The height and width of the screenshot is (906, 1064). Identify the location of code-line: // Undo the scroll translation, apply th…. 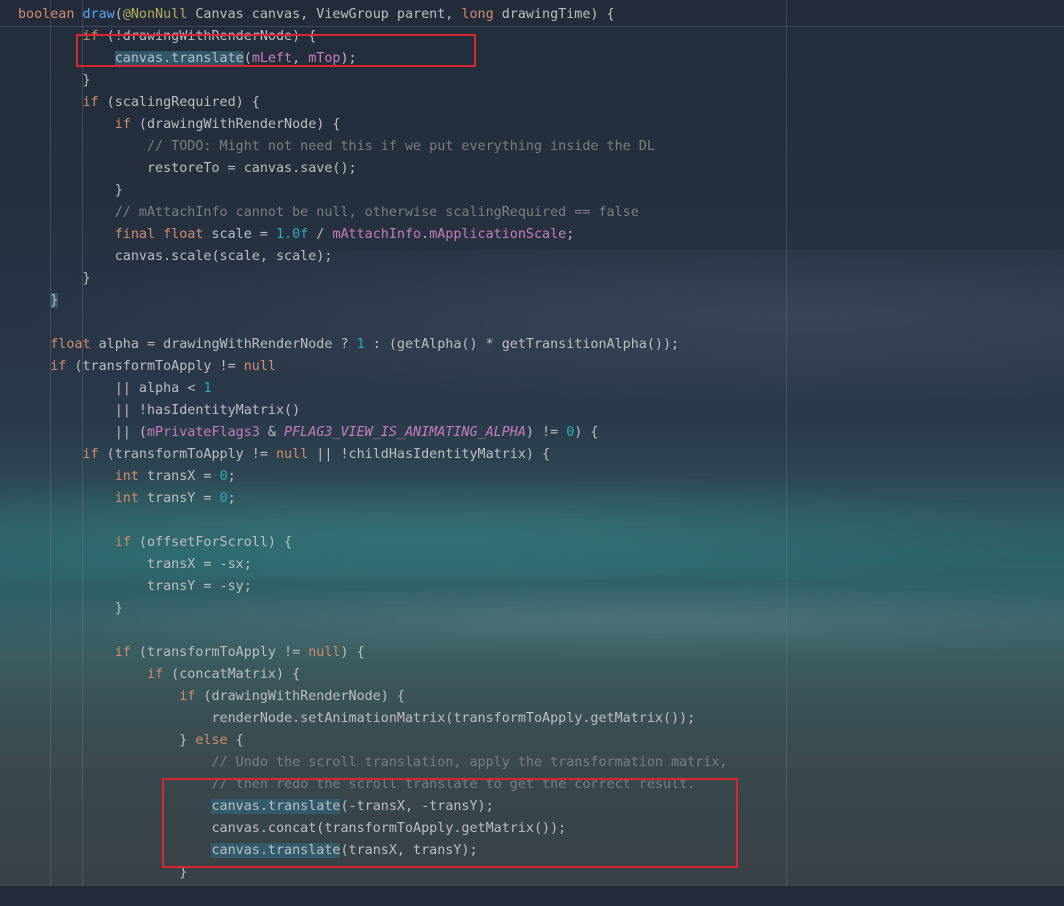
(372, 763).